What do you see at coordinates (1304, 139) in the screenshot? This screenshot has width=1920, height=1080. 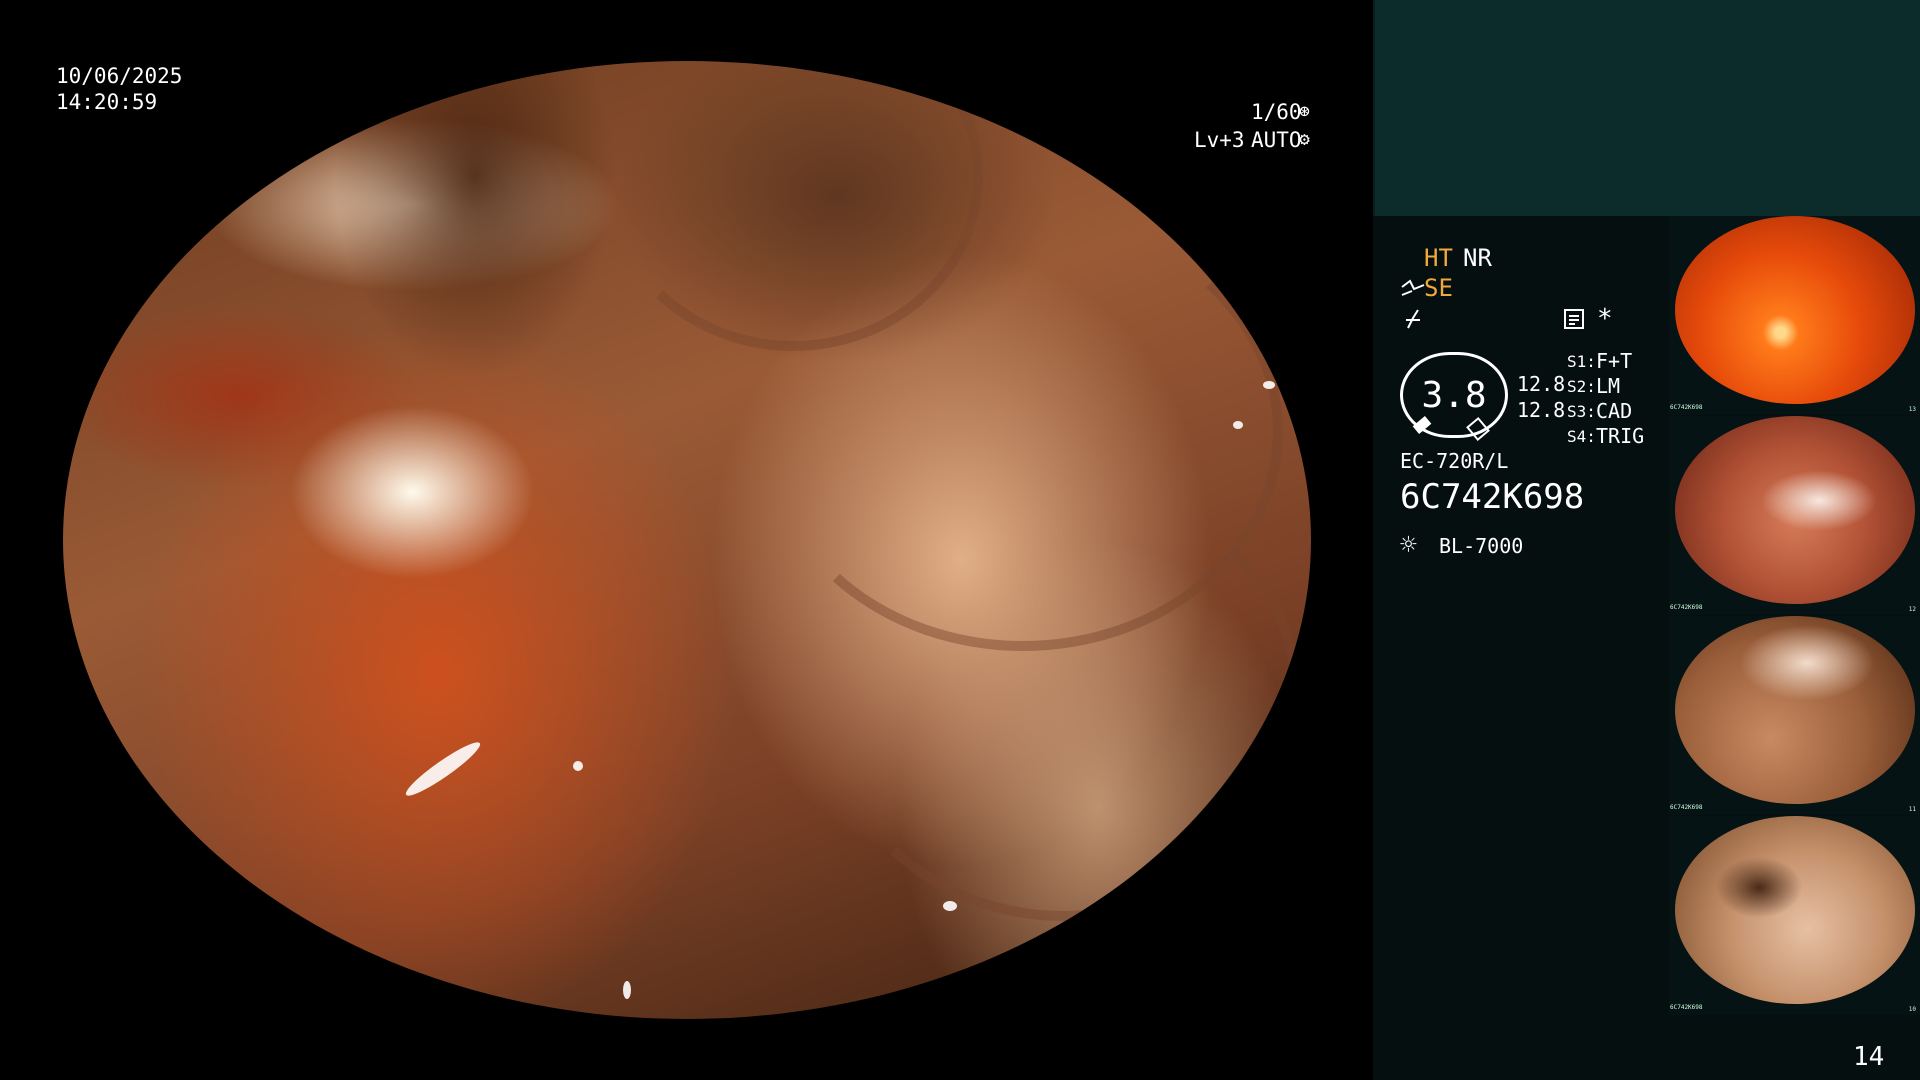 I see `auto-exposure-icon: ⚙` at bounding box center [1304, 139].